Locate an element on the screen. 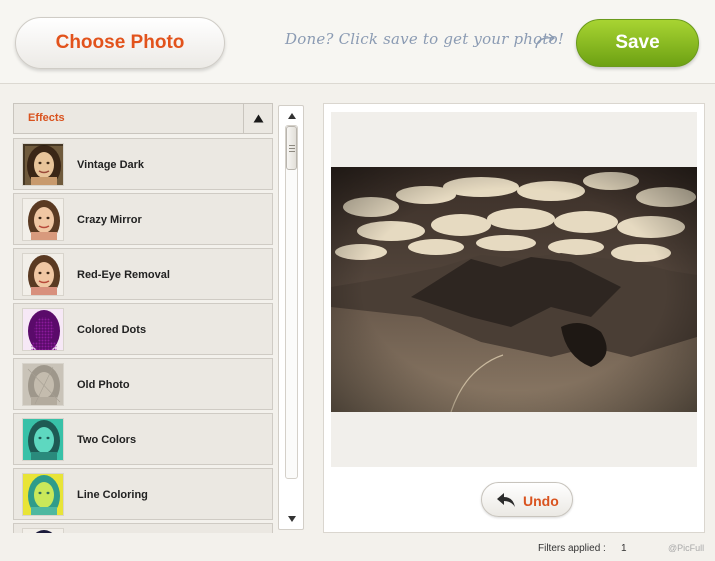  effect-label: Red-Eye Removal is located at coordinates (123, 275).